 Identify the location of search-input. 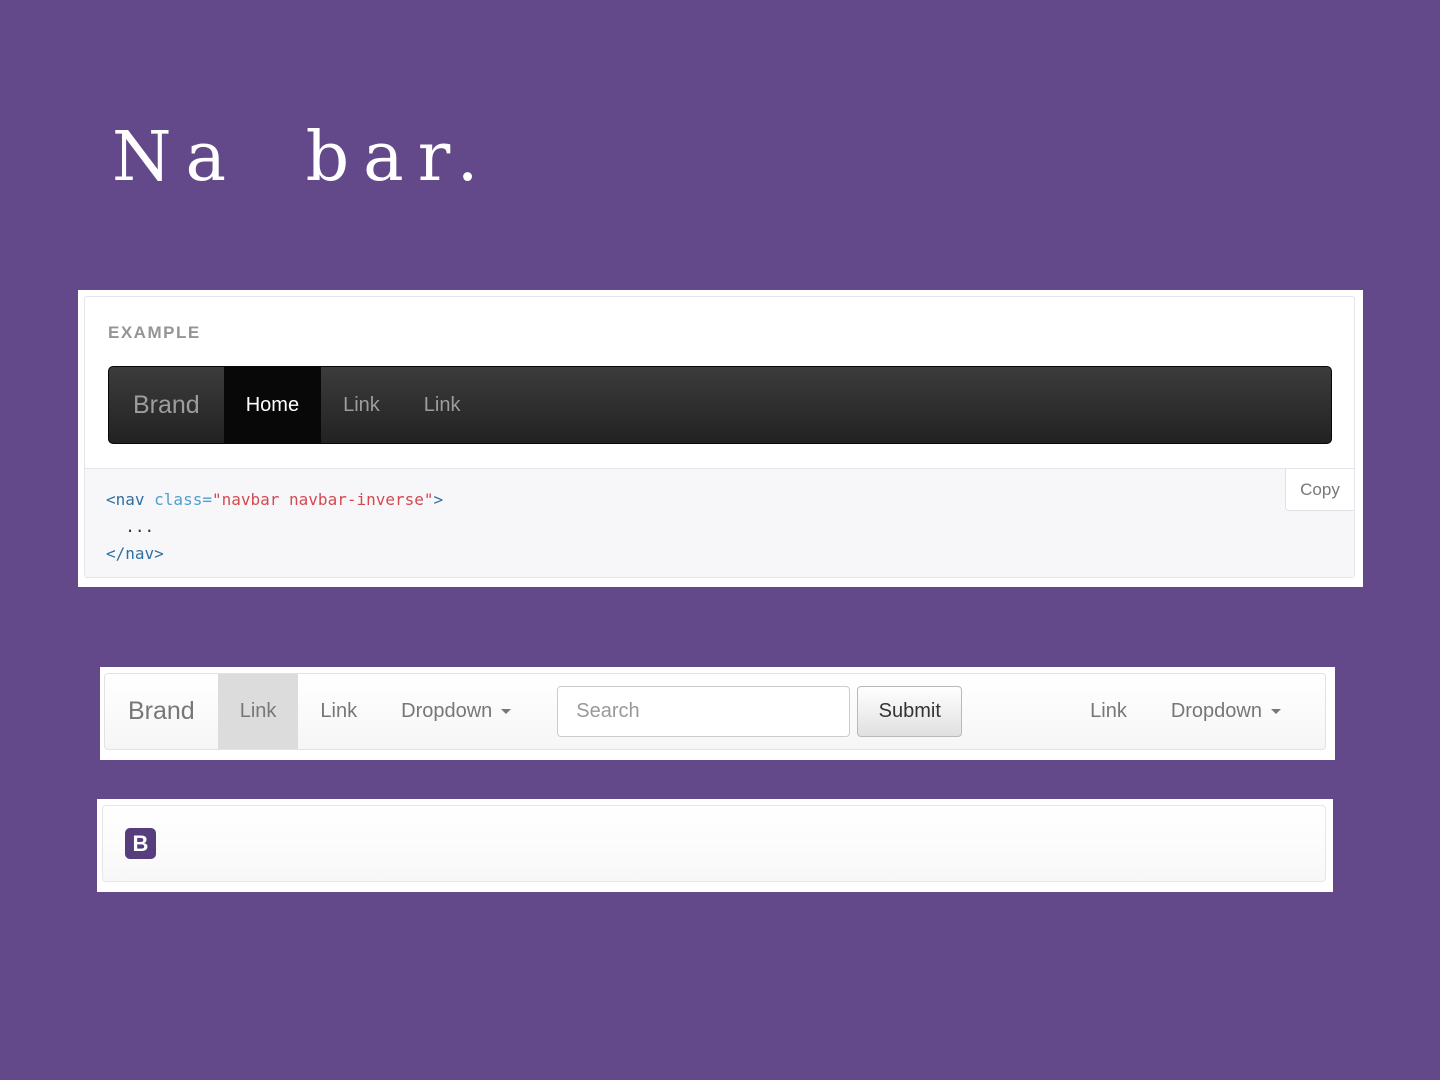
(704, 711).